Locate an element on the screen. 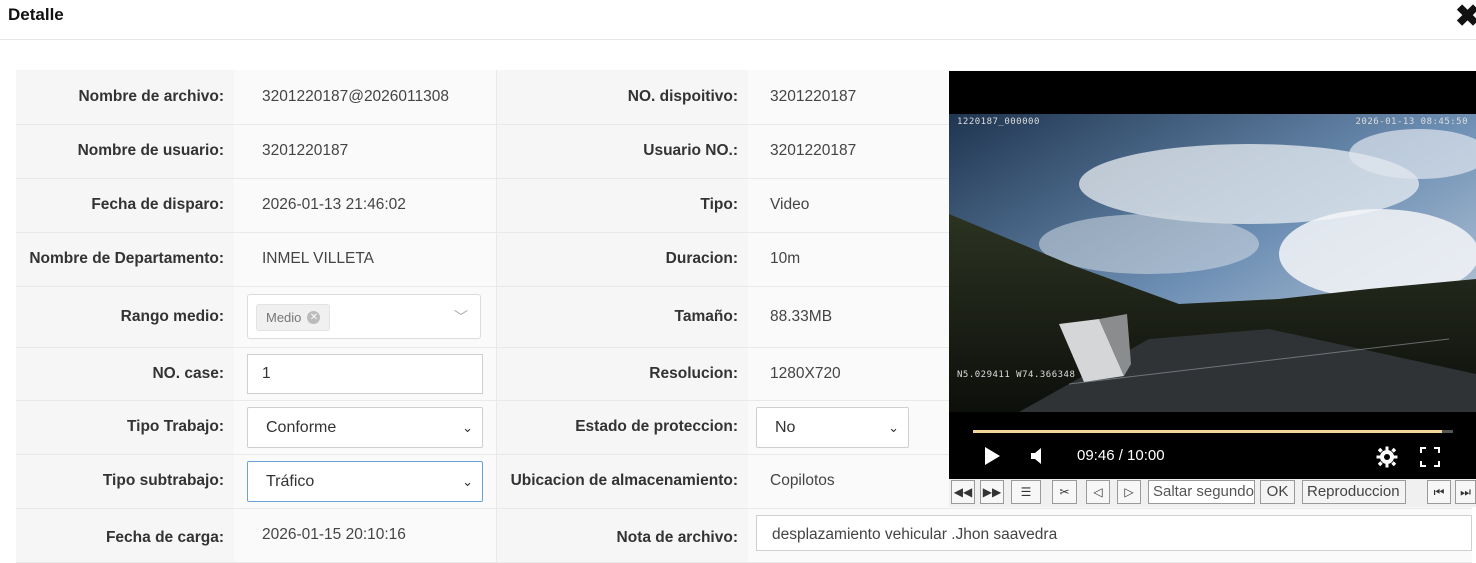 The width and height of the screenshot is (1476, 563). scissors-icon: ✂ is located at coordinates (1064, 492).